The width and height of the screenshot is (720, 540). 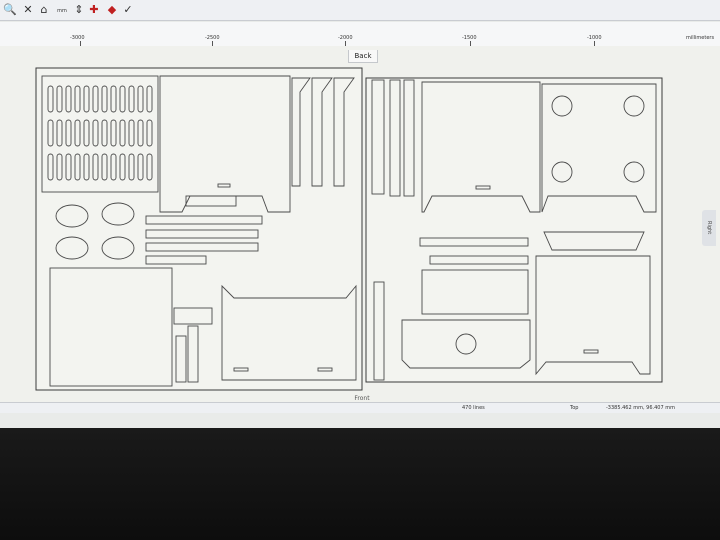 What do you see at coordinates (574, 408) in the screenshot?
I see `view-indicator: Top` at bounding box center [574, 408].